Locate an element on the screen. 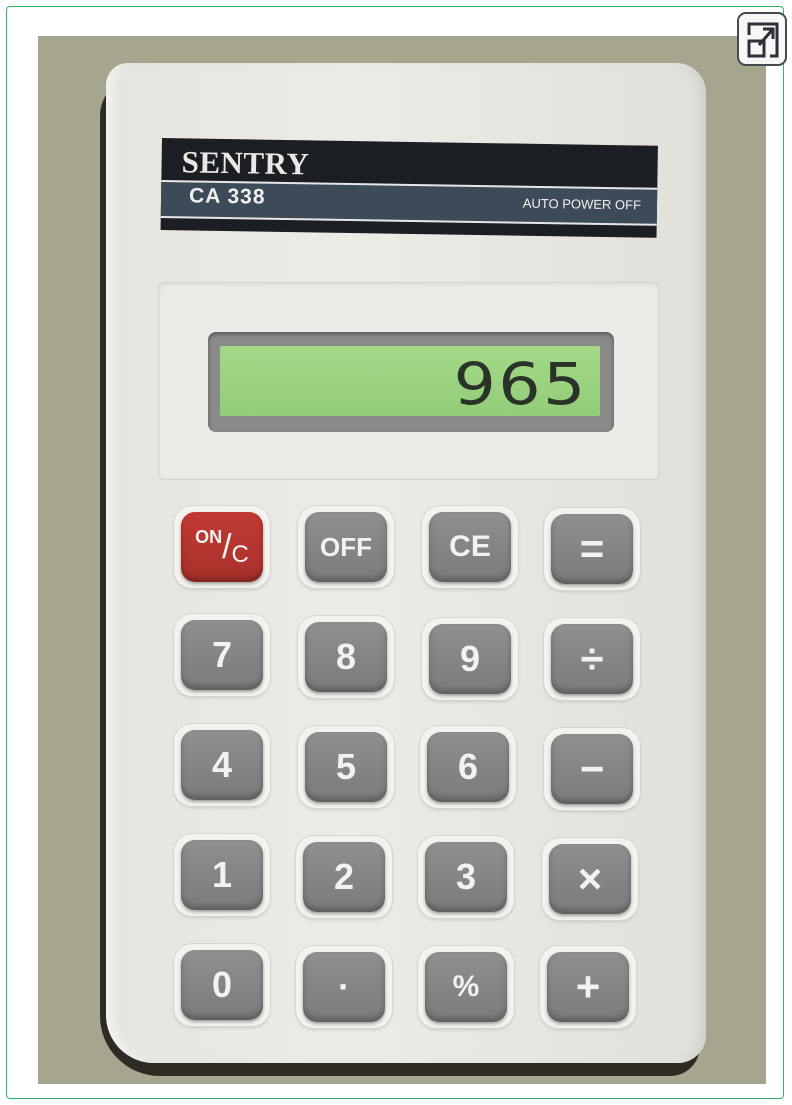 The width and height of the screenshot is (792, 1105). off-key: OFF is located at coordinates (346, 547).